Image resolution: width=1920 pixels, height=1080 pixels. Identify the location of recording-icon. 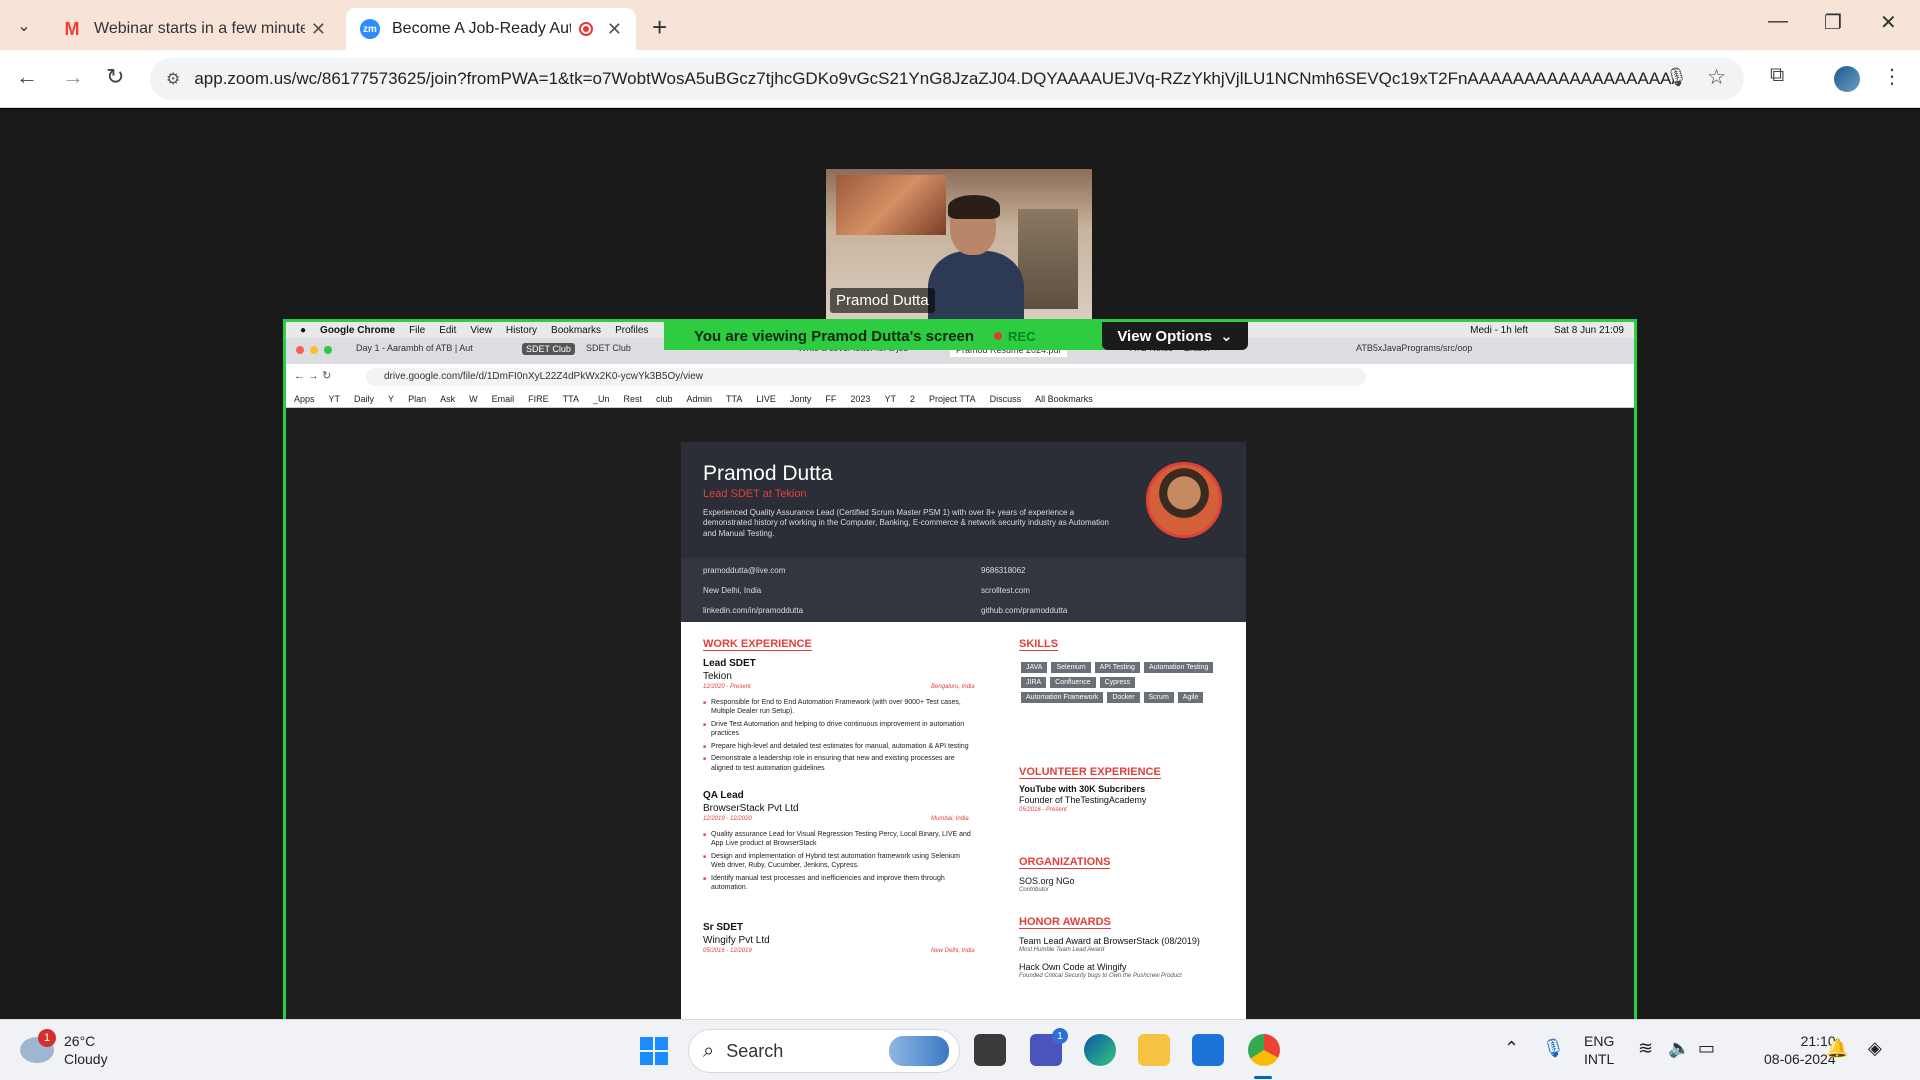
(585, 29).